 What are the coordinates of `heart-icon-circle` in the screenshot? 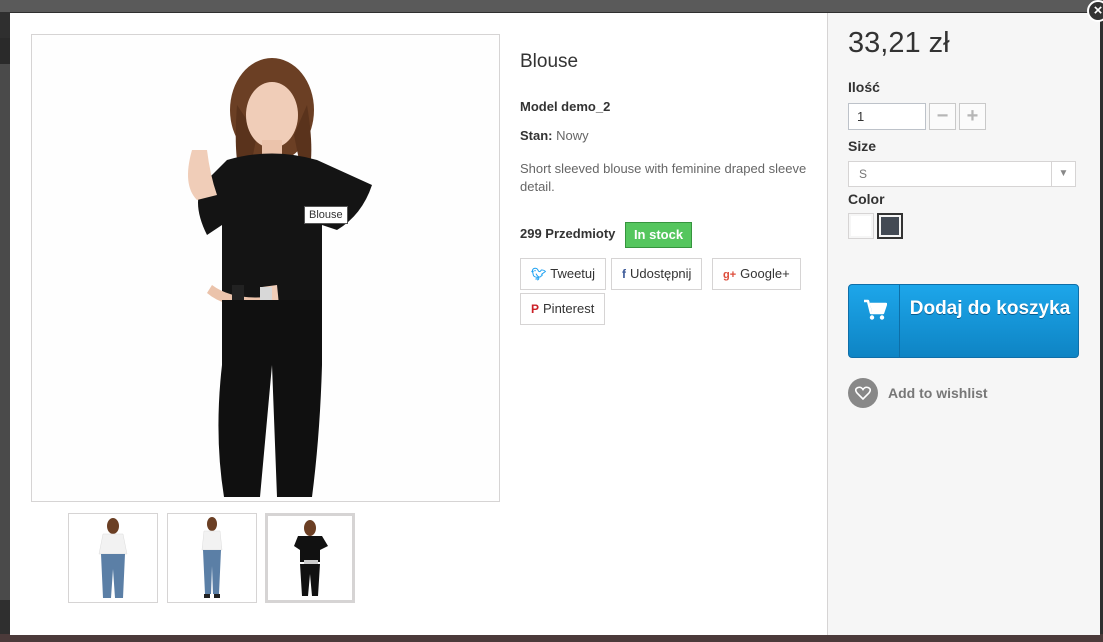 It's located at (863, 393).